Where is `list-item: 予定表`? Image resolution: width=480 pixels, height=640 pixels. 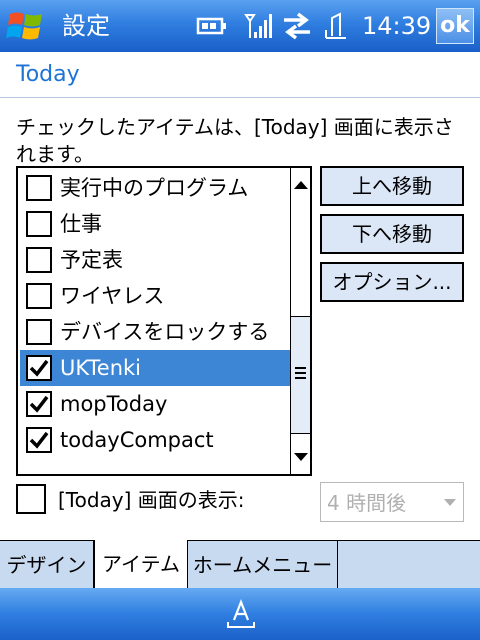 list-item: 予定表 is located at coordinates (156, 260).